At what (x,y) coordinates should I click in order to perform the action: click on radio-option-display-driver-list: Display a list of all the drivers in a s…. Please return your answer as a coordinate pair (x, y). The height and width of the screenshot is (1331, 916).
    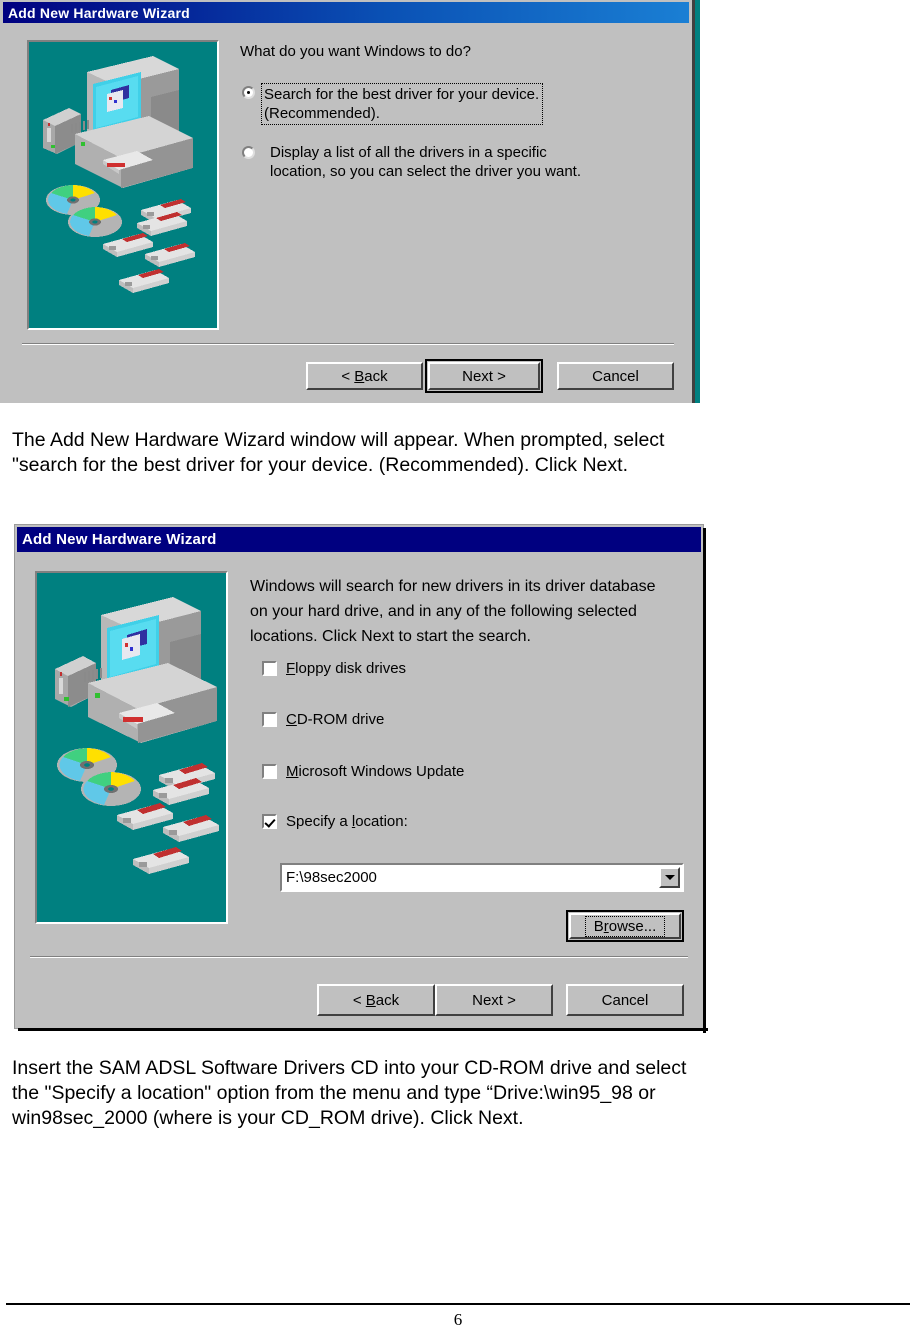
    Looking at the image, I should click on (412, 162).